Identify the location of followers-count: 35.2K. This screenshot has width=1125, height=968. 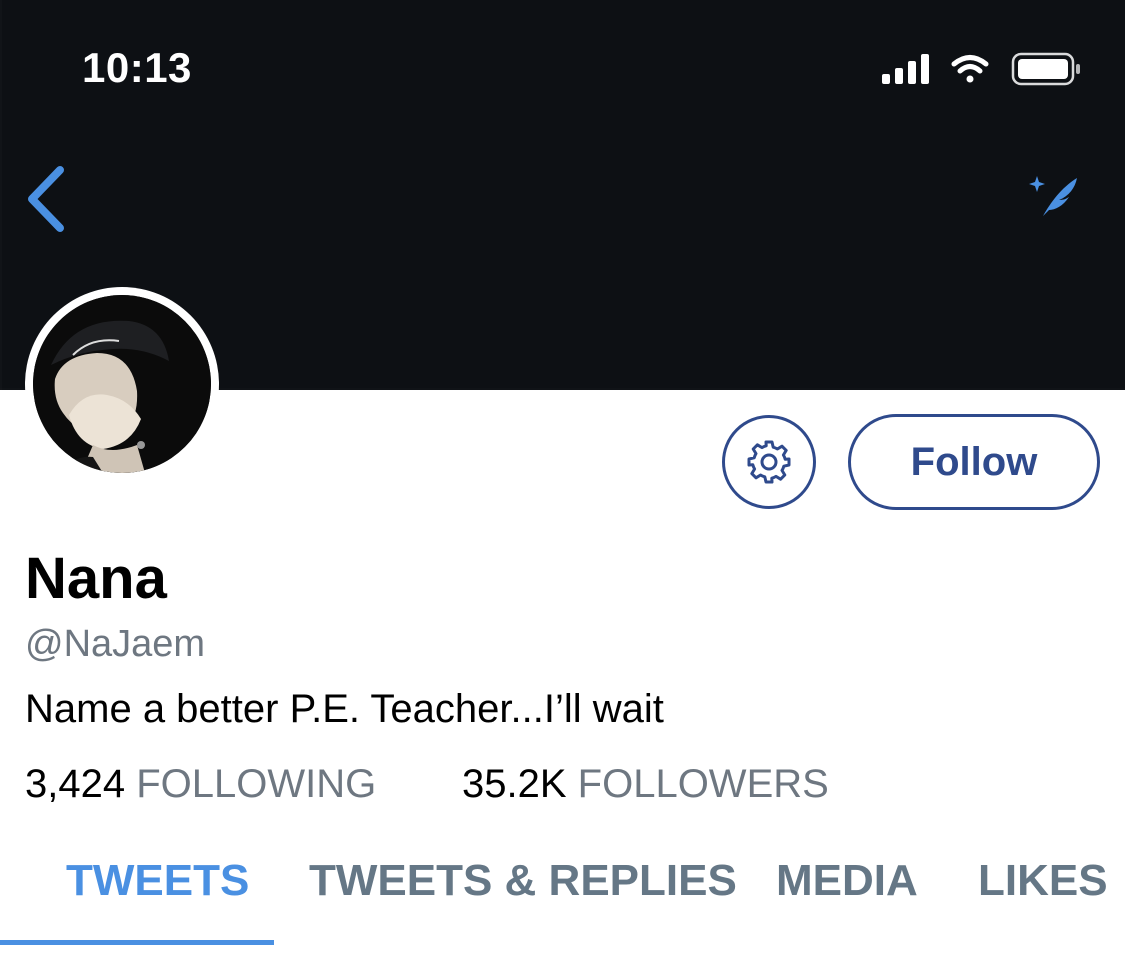
(514, 784).